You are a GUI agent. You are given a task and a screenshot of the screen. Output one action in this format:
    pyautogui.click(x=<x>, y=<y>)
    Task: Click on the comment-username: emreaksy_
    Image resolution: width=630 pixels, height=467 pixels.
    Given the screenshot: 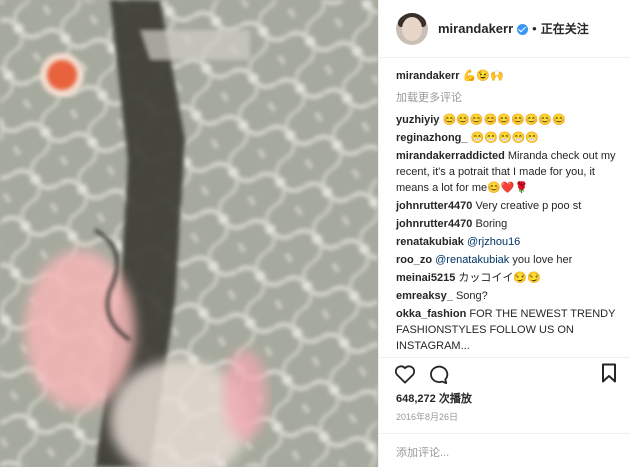 What is the action you would take?
    pyautogui.click(x=424, y=296)
    